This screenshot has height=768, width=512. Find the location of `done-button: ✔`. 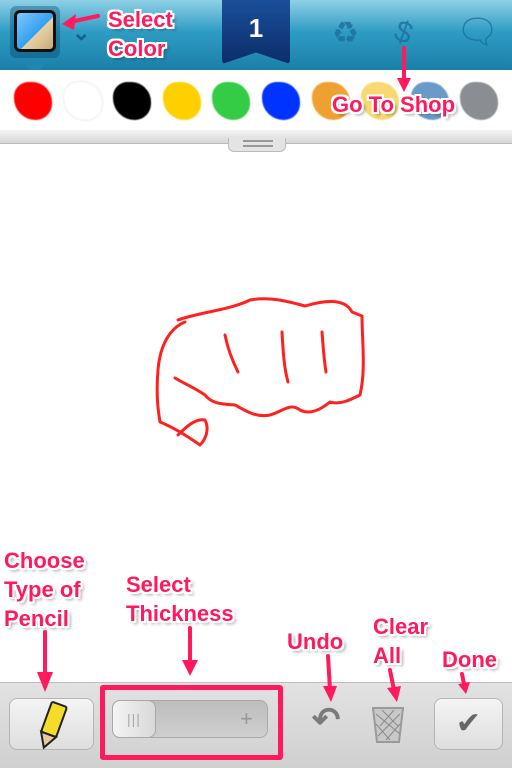

done-button: ✔ is located at coordinates (468, 724).